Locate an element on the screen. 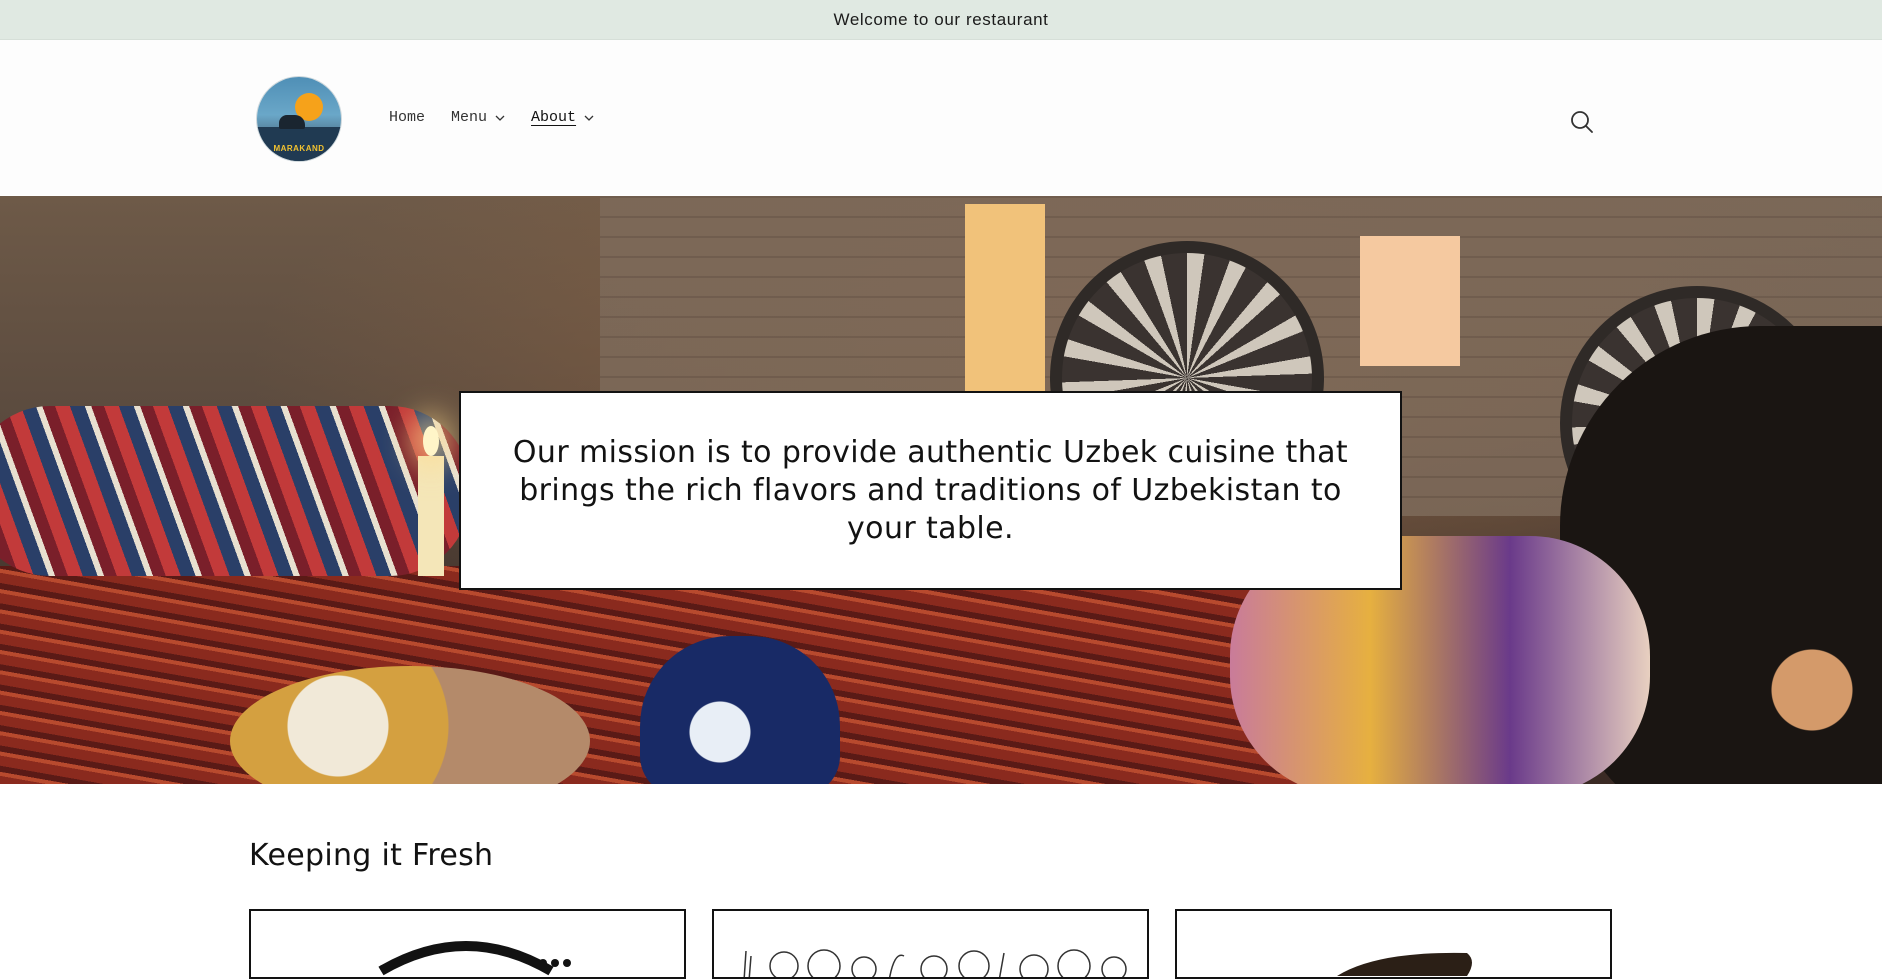 The width and height of the screenshot is (1882, 979). fresh-card-vegetables is located at coordinates (930, 944).